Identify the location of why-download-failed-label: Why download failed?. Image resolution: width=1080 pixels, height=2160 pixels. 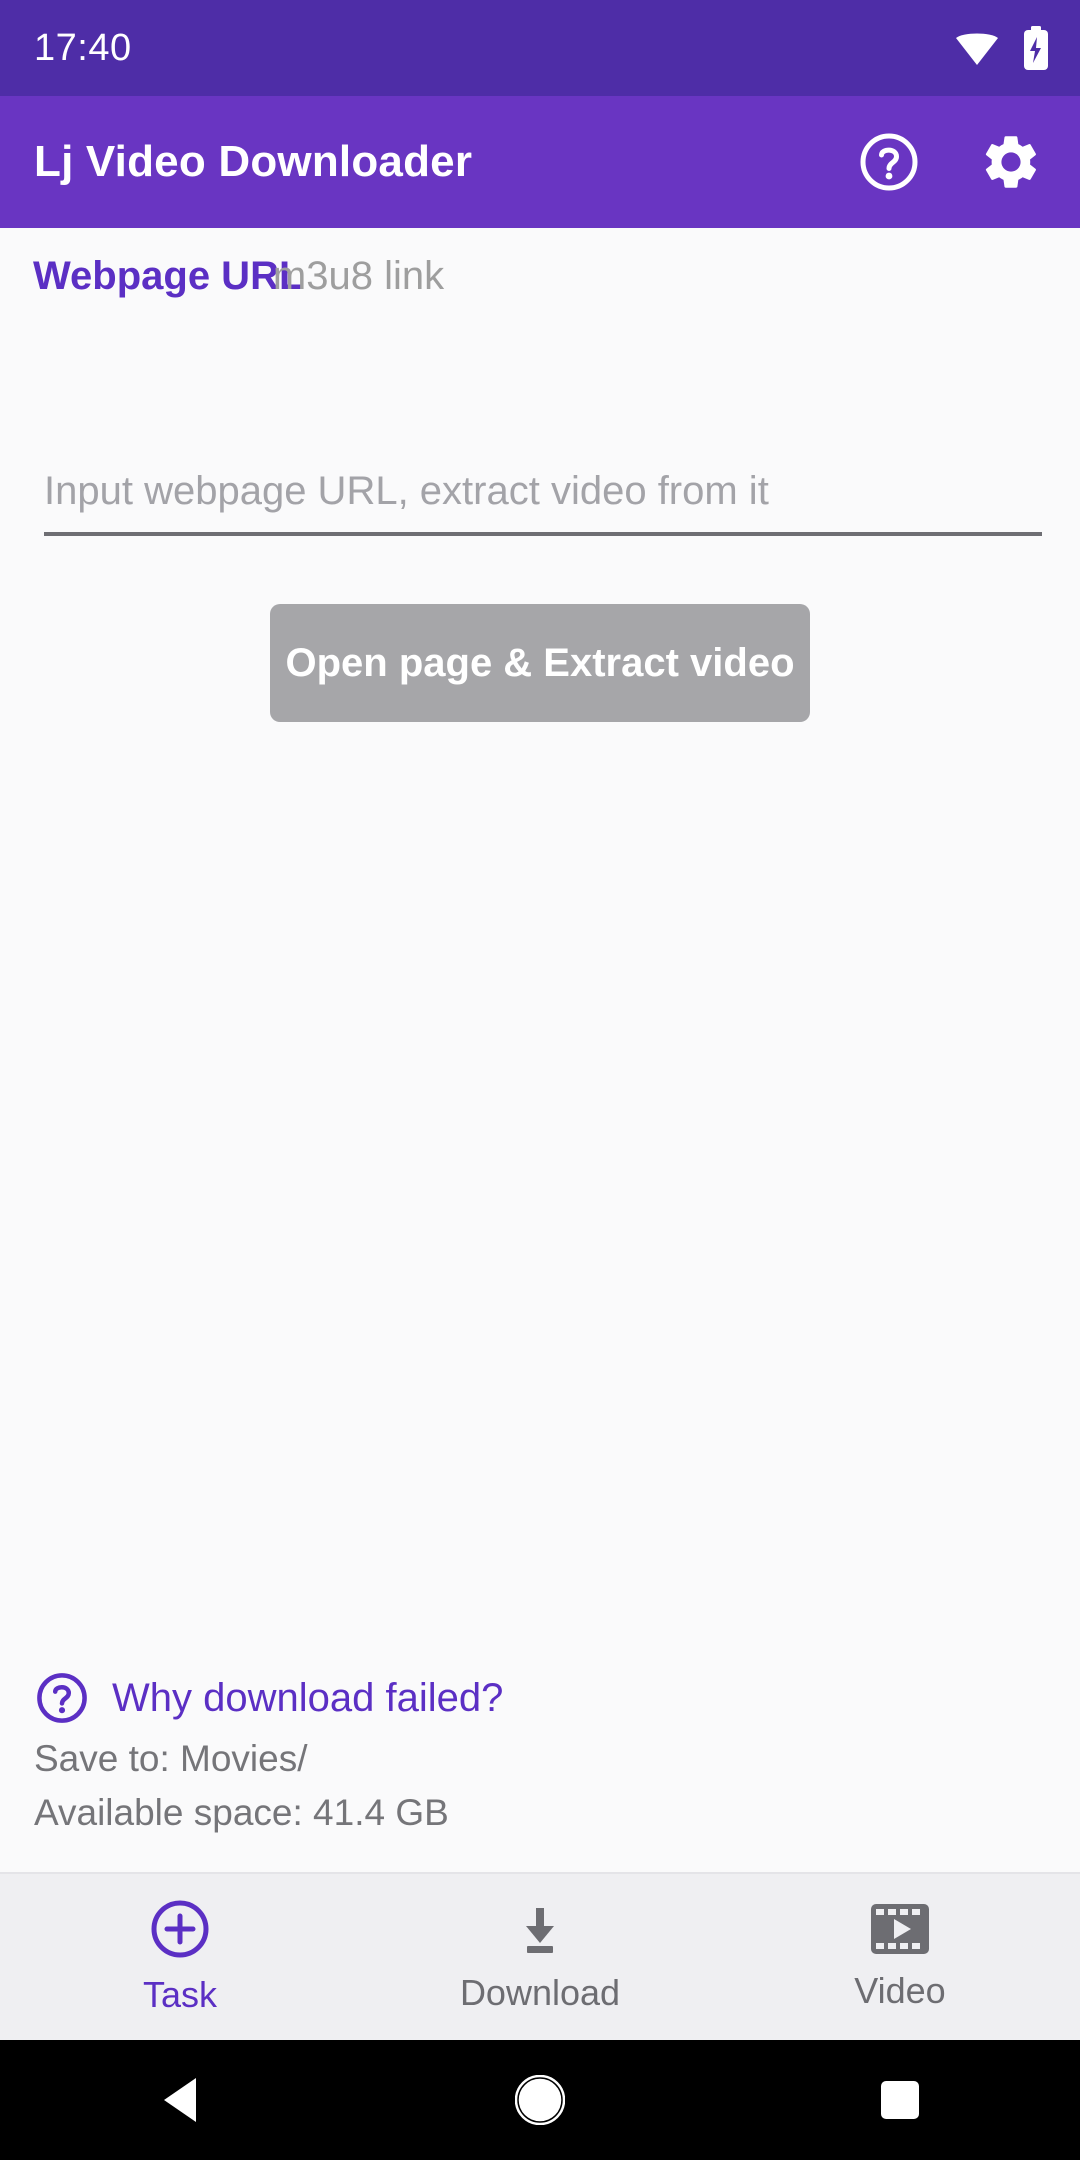
(308, 1697).